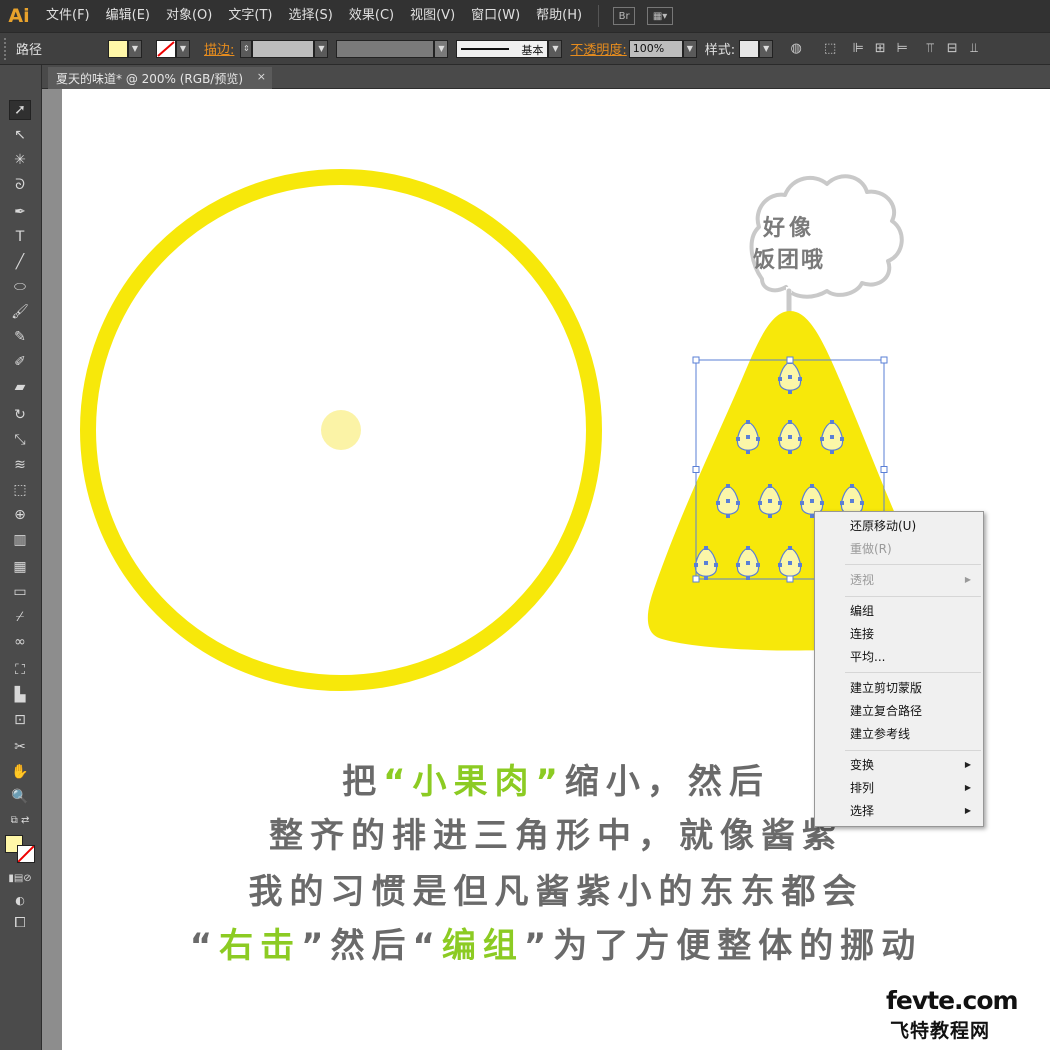 The height and width of the screenshot is (1050, 1050). Describe the element at coordinates (502, 48) in the screenshot. I see `brush-definition-field: 基本` at that location.